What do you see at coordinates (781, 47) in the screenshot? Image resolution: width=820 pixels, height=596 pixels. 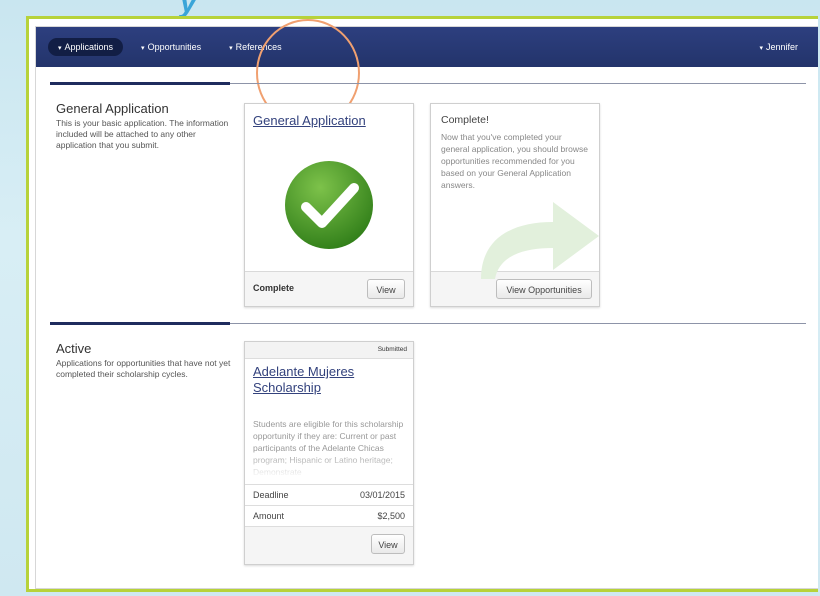 I see `user-name: Jennifer` at bounding box center [781, 47].